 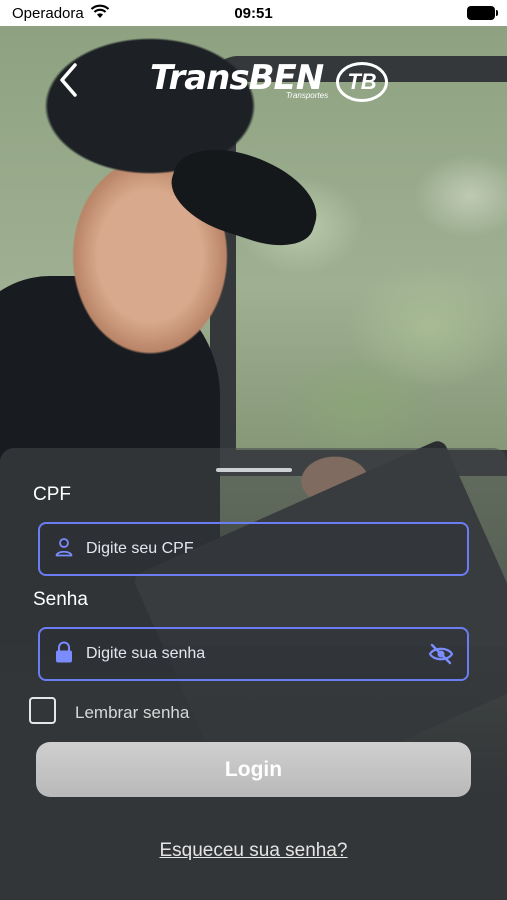 I want to click on logo-subtext: Transportes, so click(x=307, y=95).